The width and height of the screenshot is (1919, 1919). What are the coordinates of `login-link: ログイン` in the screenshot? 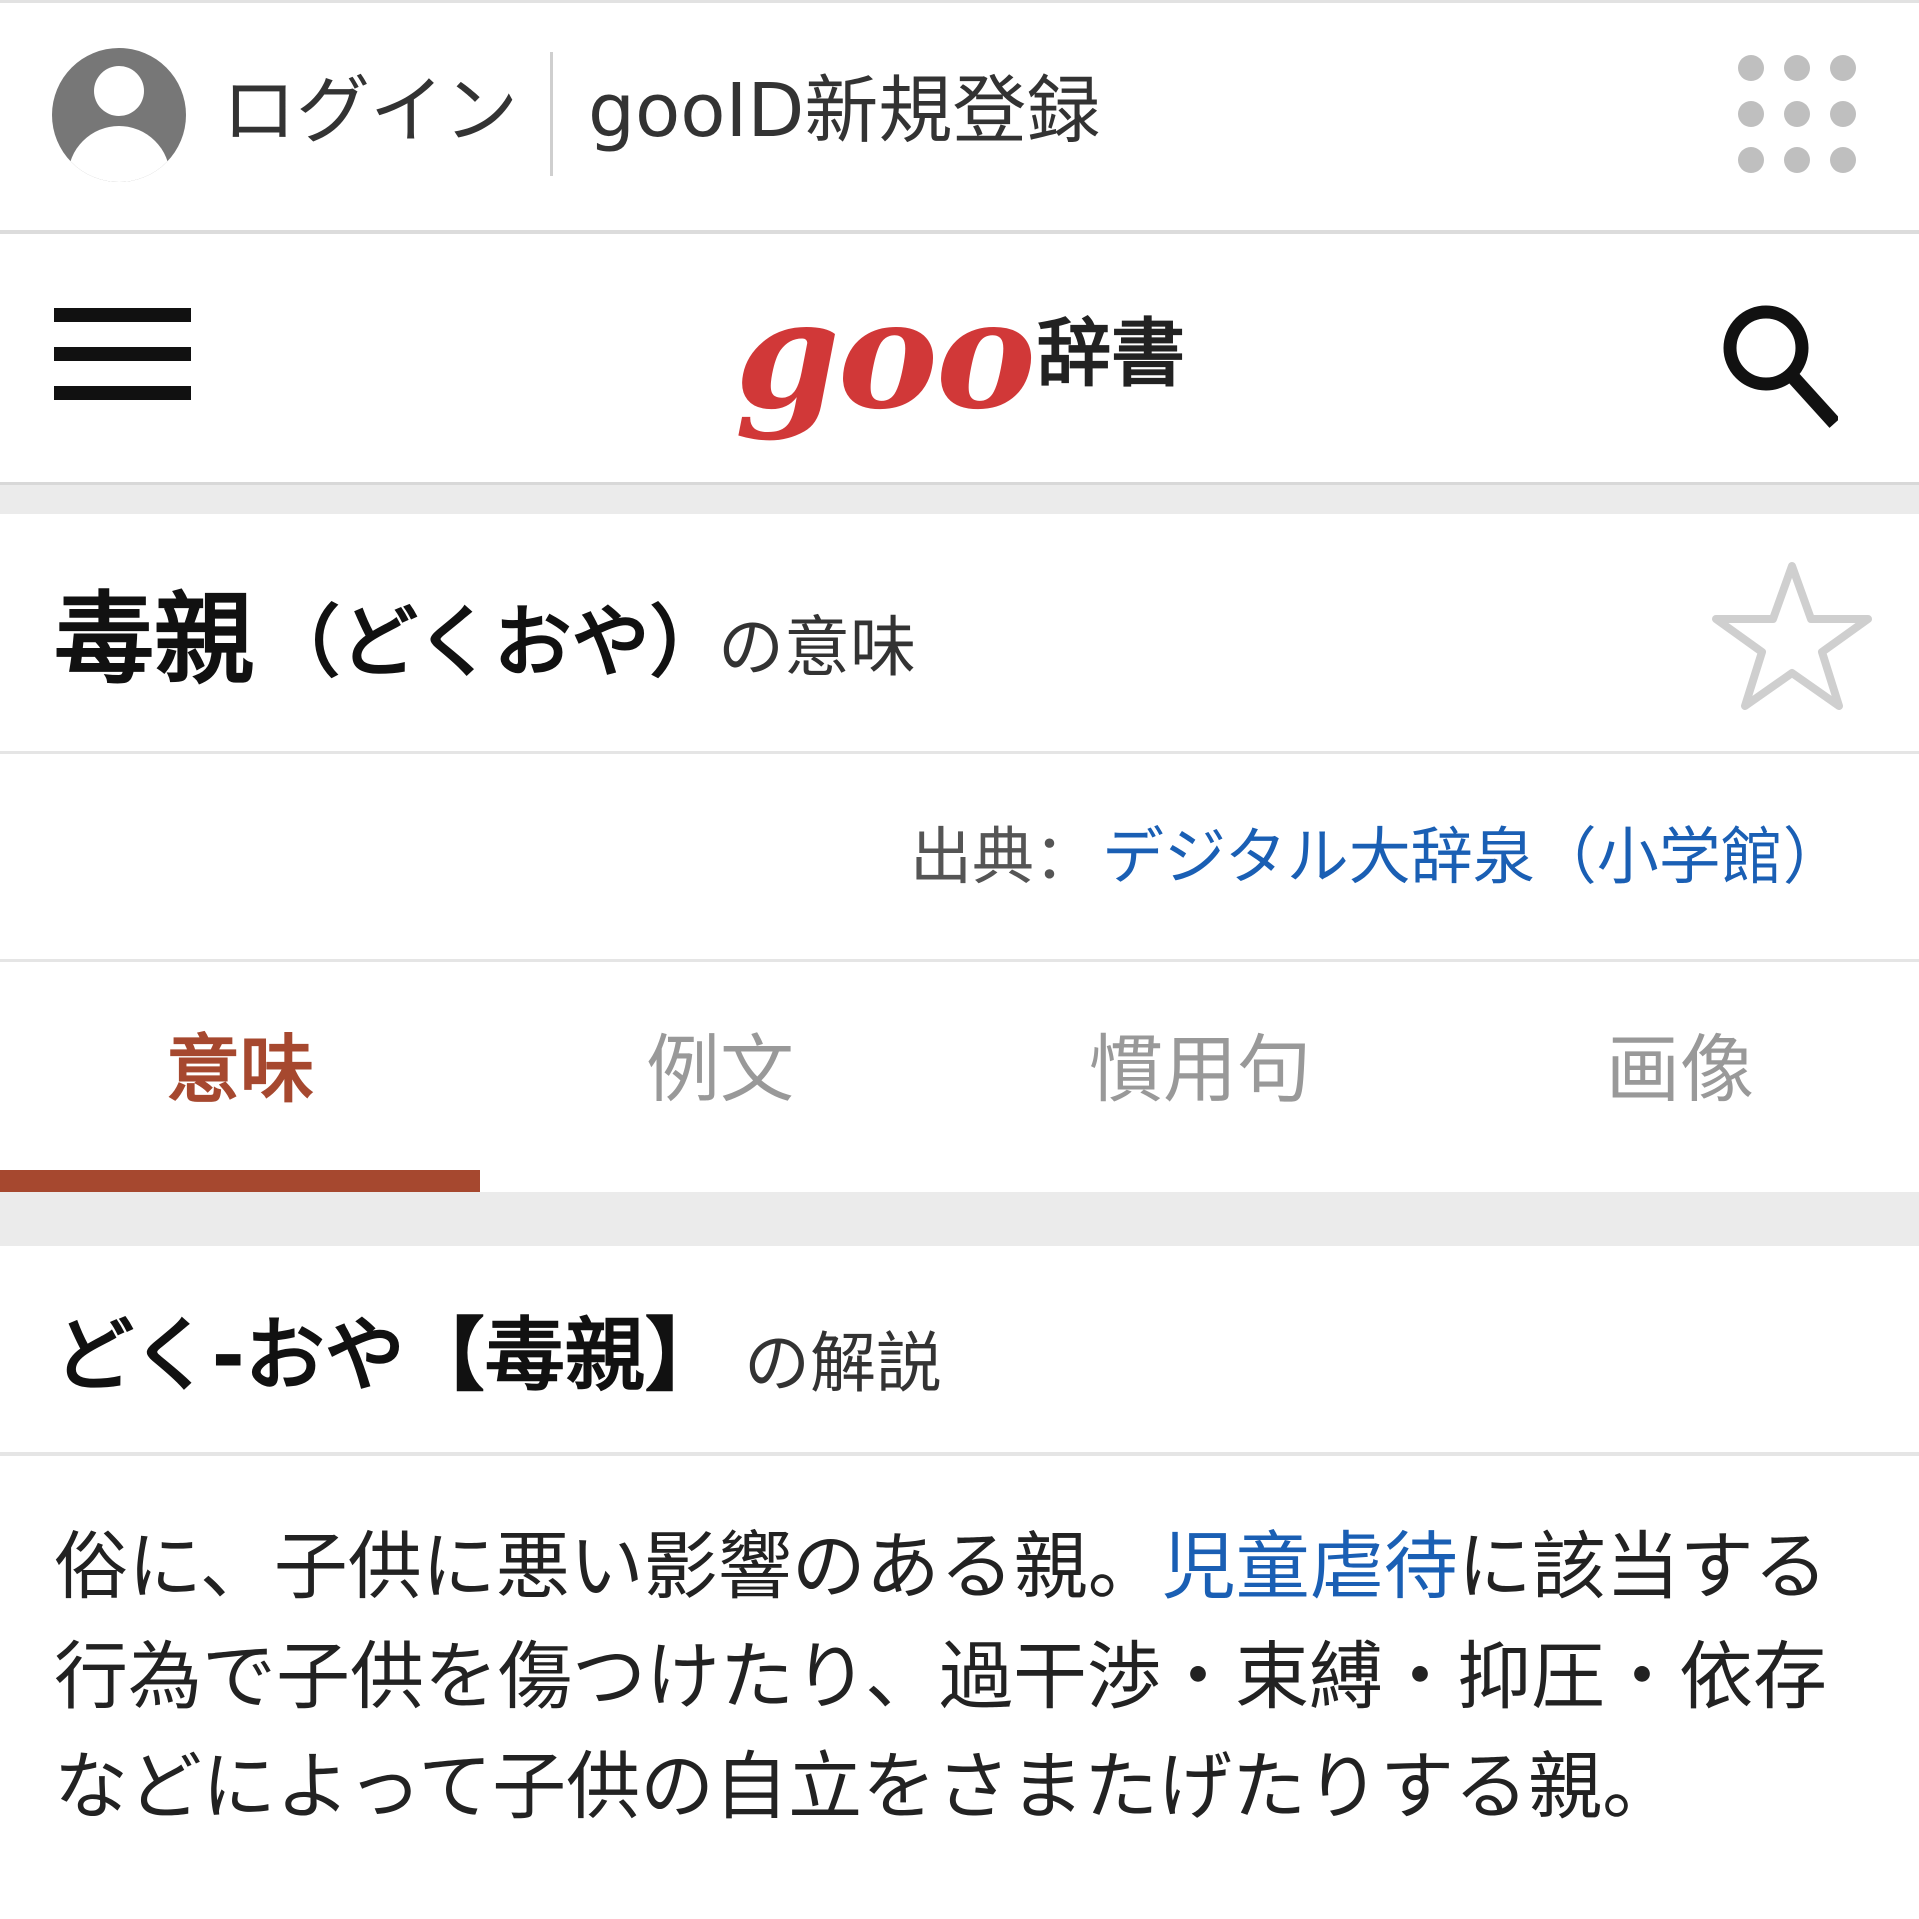 It's located at (370, 111).